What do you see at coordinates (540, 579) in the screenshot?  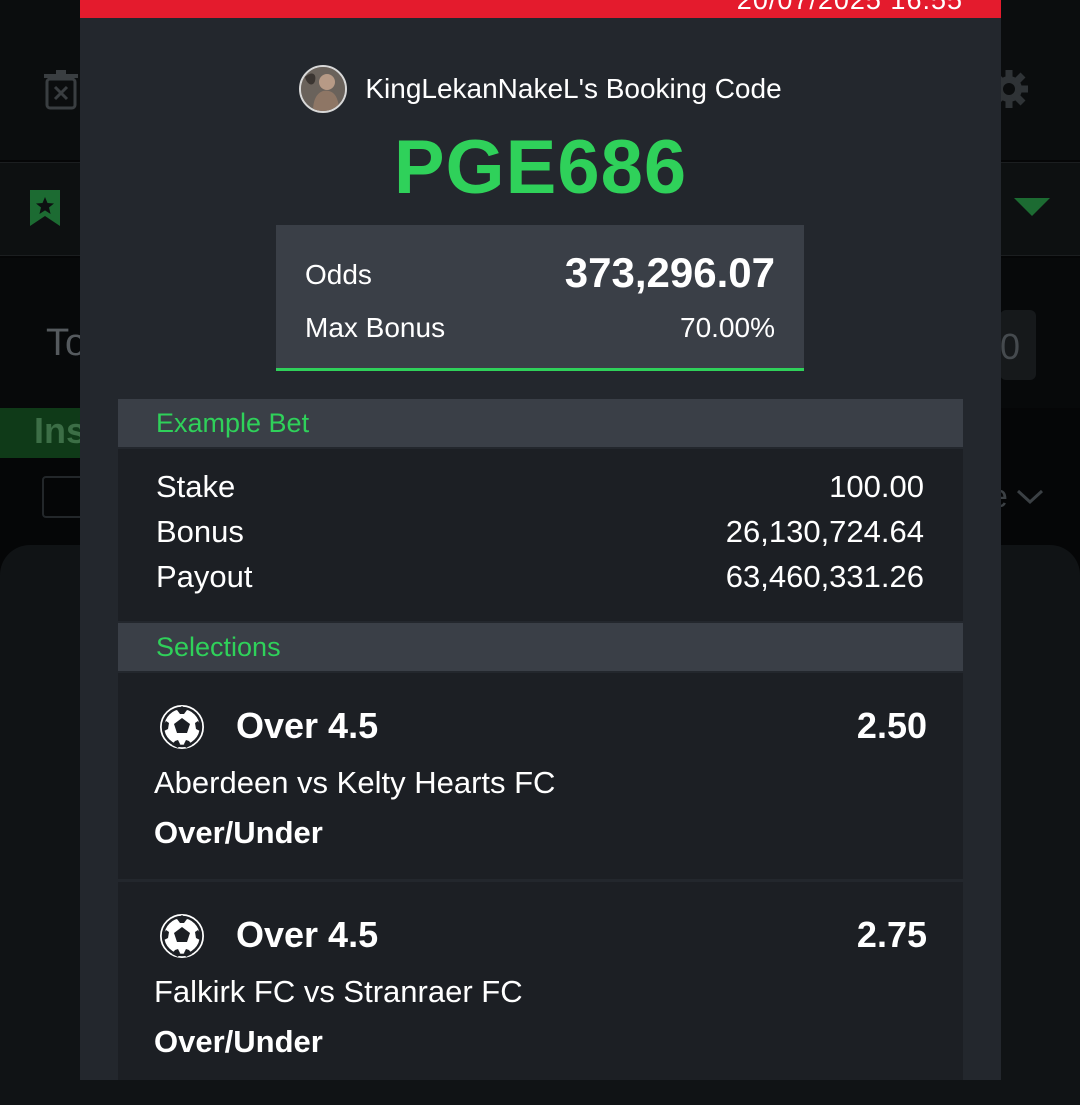 I see `example-row-payout: Payout 63,460,331.26` at bounding box center [540, 579].